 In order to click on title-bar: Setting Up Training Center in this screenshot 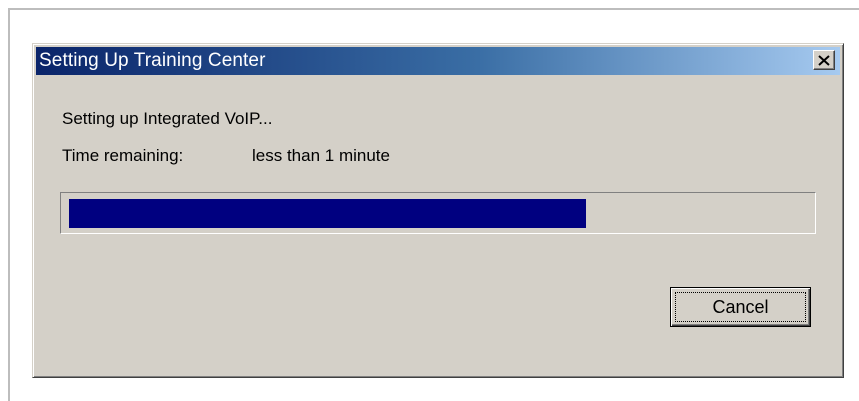, I will do `click(438, 61)`.